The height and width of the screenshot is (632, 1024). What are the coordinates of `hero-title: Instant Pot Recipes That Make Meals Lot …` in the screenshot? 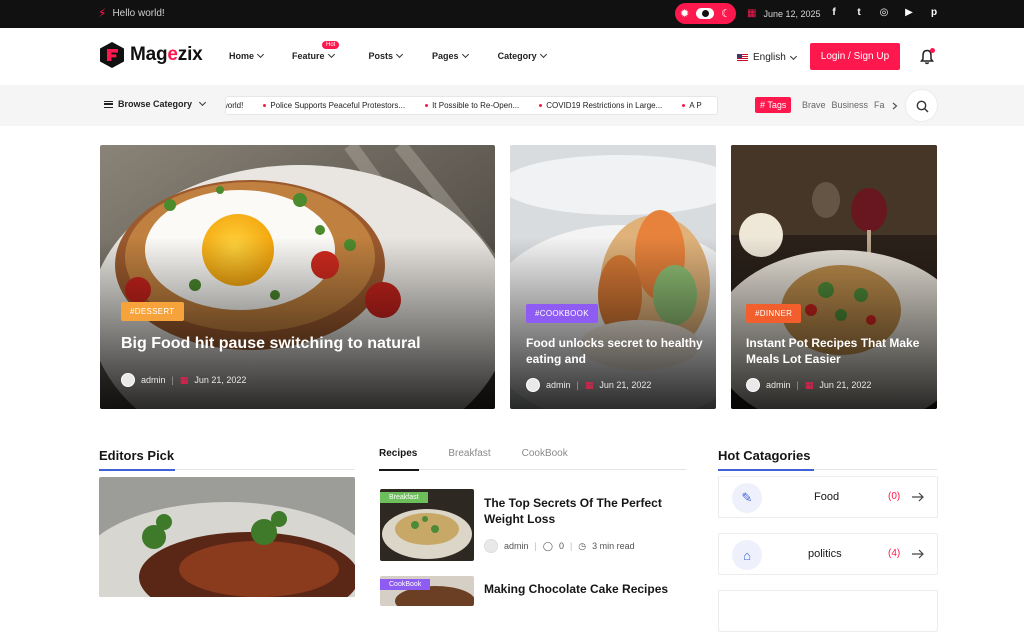 It's located at (836, 351).